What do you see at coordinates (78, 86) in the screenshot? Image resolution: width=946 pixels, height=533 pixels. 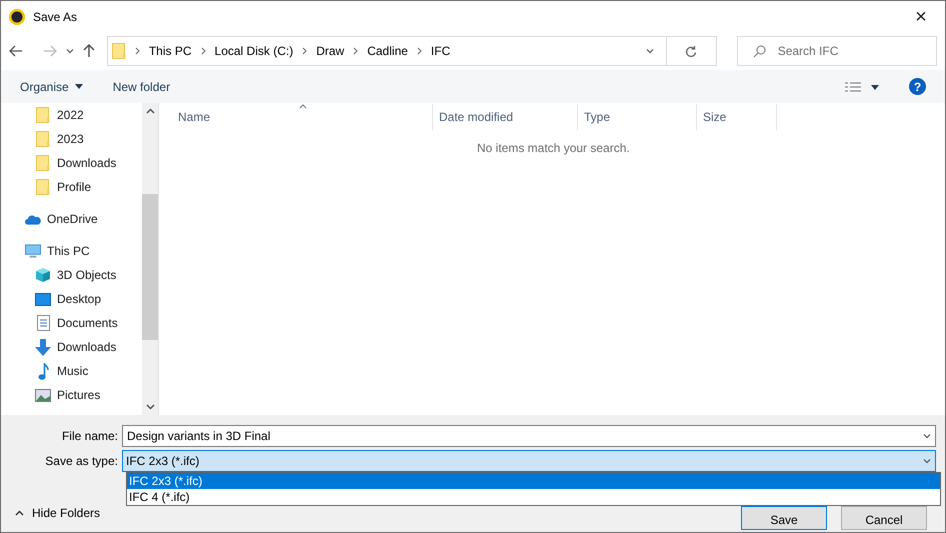 I see `caret-down-icon` at bounding box center [78, 86].